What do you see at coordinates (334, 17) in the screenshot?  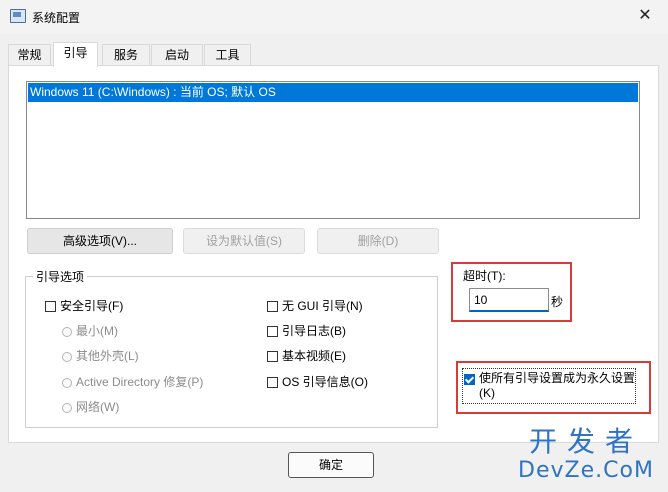 I see `title-bar: 系统配置 ✕` at bounding box center [334, 17].